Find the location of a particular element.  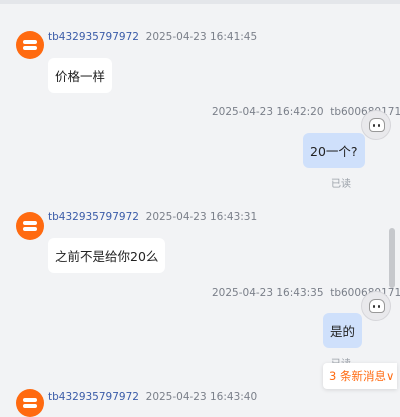

message-meta: tb432935797972 2025-04-23 16:43:40 is located at coordinates (152, 397).